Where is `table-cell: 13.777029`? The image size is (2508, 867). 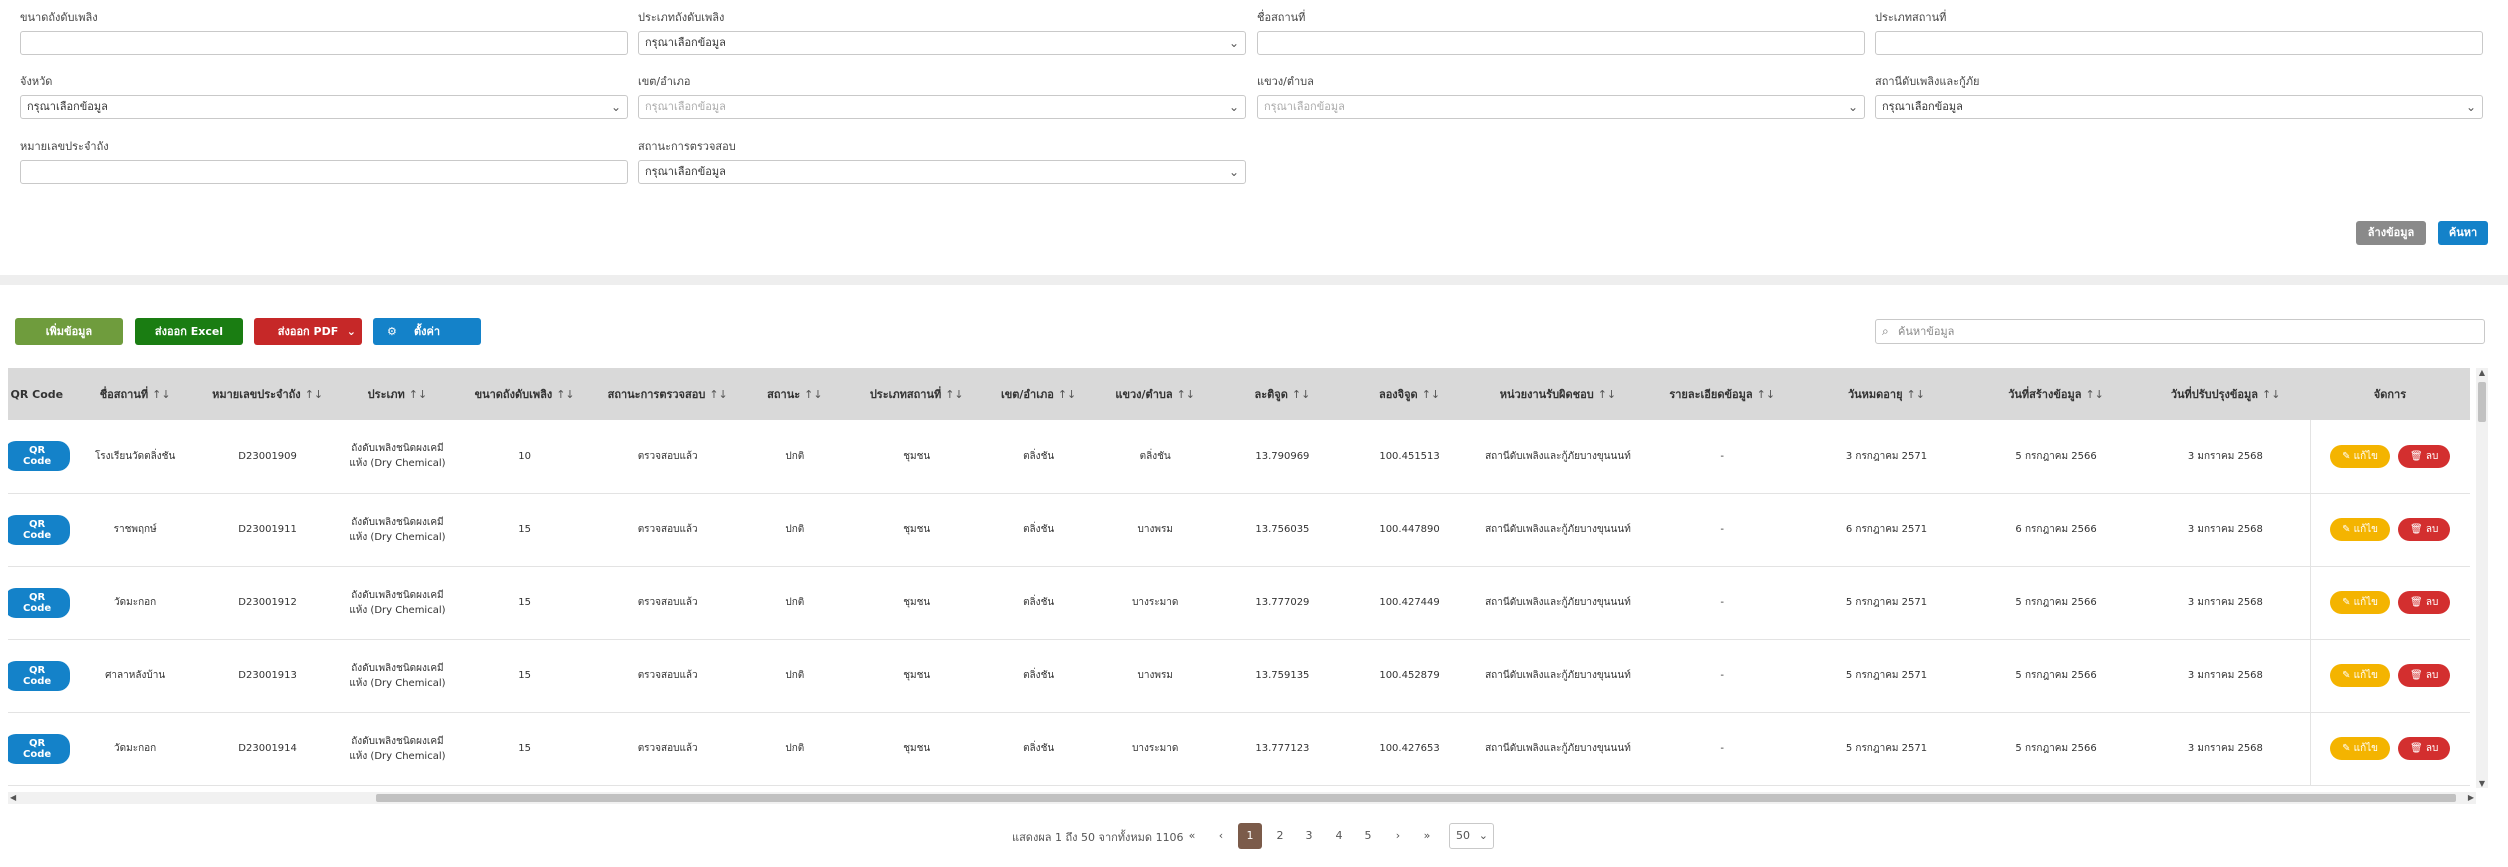 table-cell: 13.777029 is located at coordinates (1282, 603).